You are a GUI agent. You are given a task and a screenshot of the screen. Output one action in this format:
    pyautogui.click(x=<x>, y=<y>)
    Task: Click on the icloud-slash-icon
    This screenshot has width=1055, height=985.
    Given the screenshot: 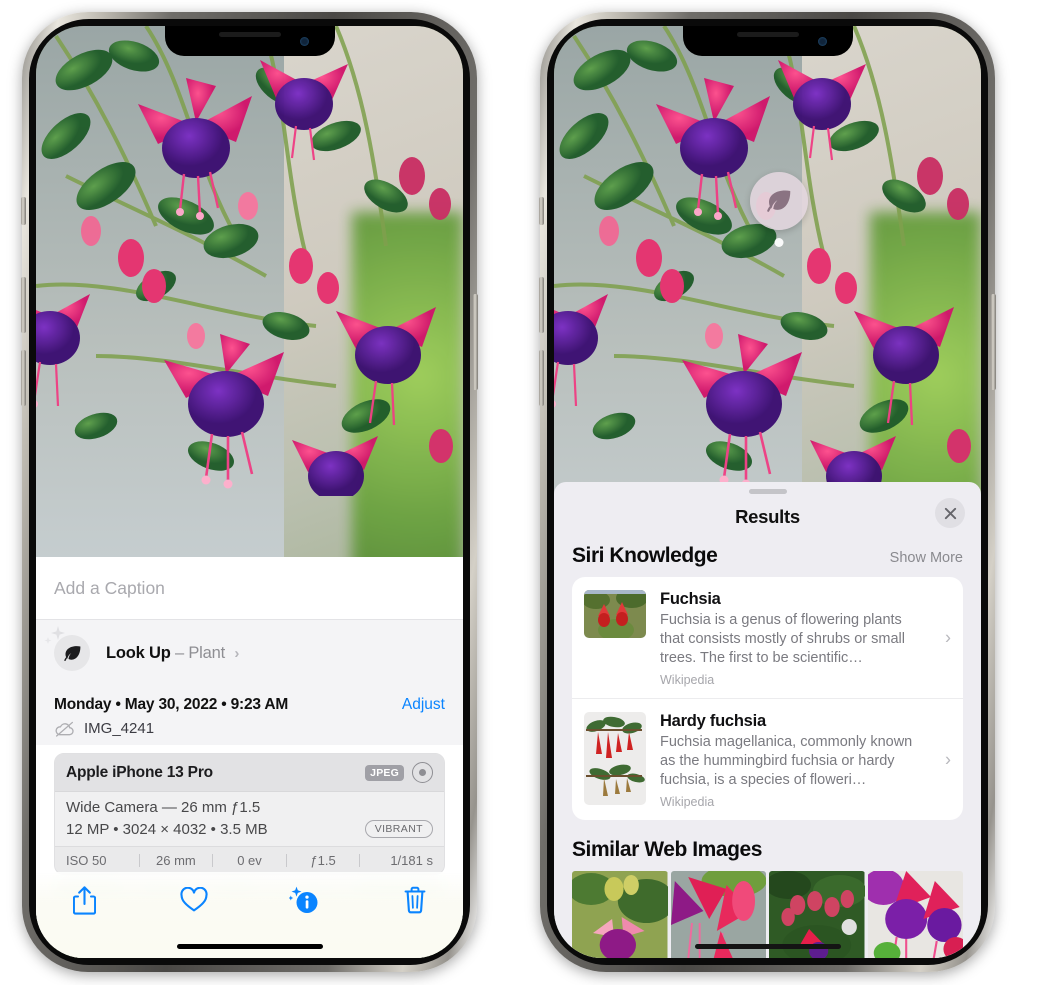 What is the action you would take?
    pyautogui.click(x=64, y=729)
    